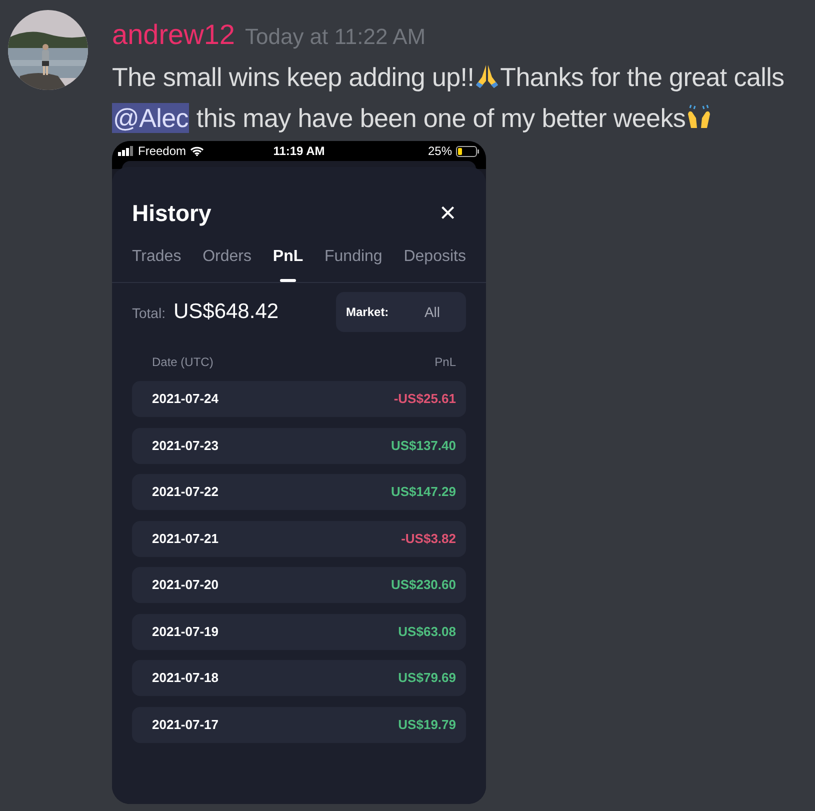 The width and height of the screenshot is (815, 811). What do you see at coordinates (423, 585) in the screenshot?
I see `pnl-value: US$230.60` at bounding box center [423, 585].